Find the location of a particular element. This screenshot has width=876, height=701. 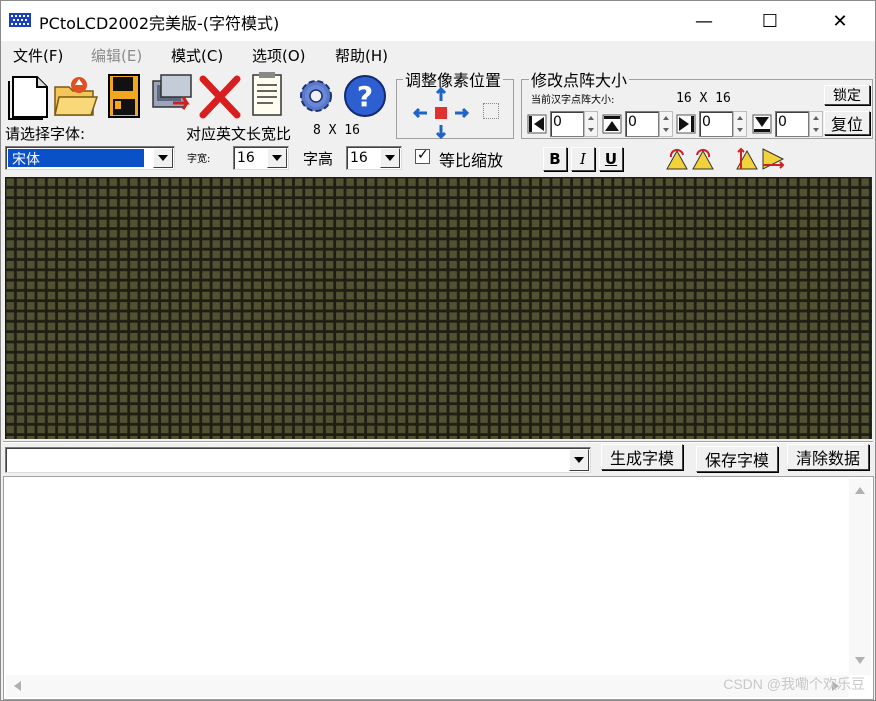

scroll-up-icon is located at coordinates (860, 490).